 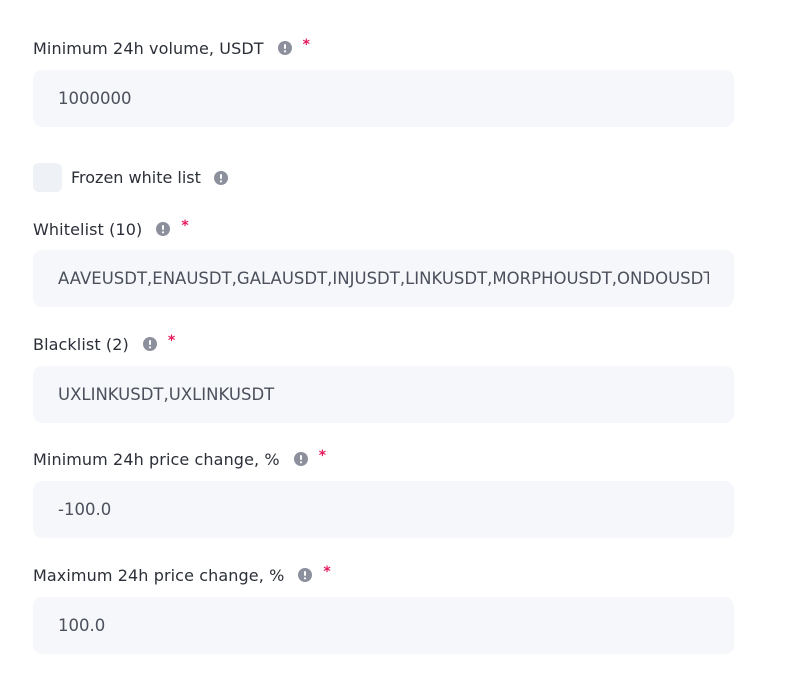 I want to click on whitelist-input, so click(x=383, y=278).